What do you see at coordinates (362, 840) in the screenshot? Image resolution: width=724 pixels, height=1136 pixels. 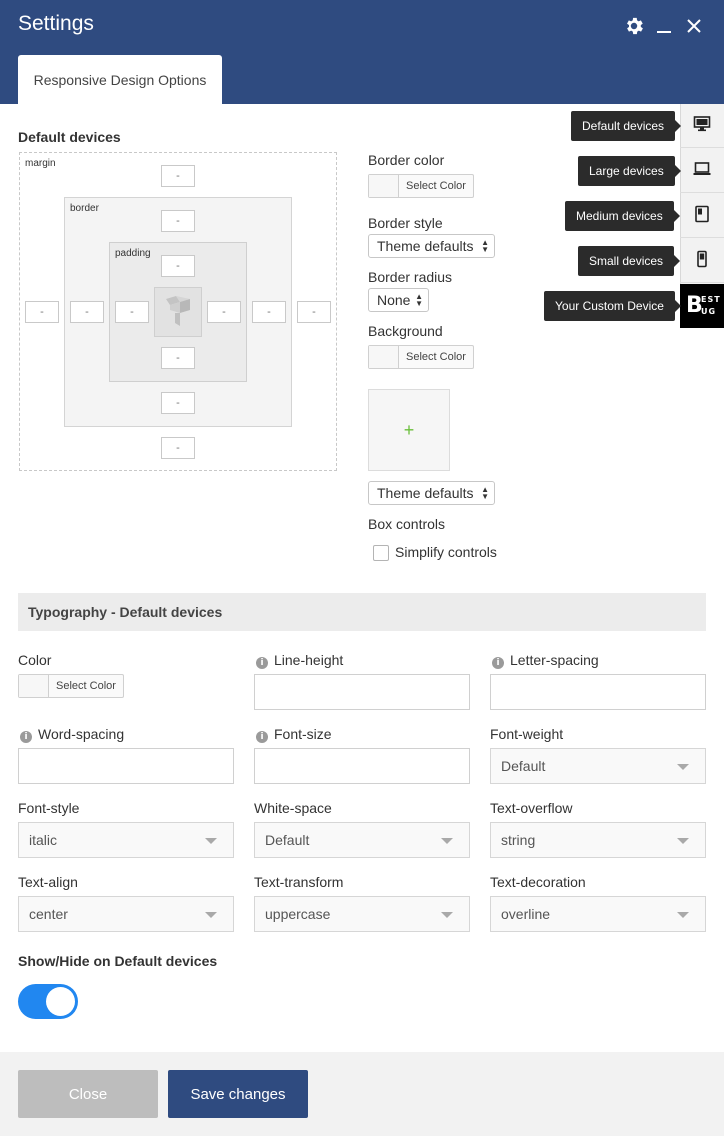 I see `white-space-select: Default` at bounding box center [362, 840].